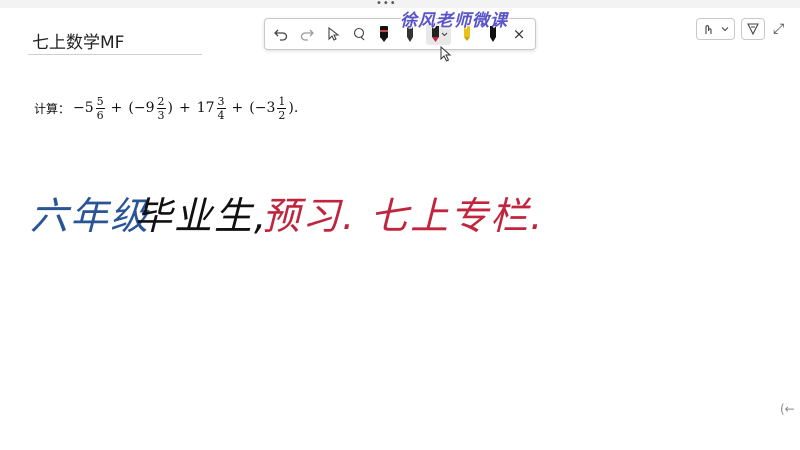 Image resolution: width=800 pixels, height=450 pixels. I want to click on pen-black-icon, so click(384, 34).